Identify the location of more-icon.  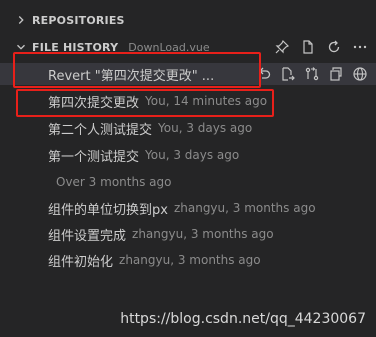
(360, 47).